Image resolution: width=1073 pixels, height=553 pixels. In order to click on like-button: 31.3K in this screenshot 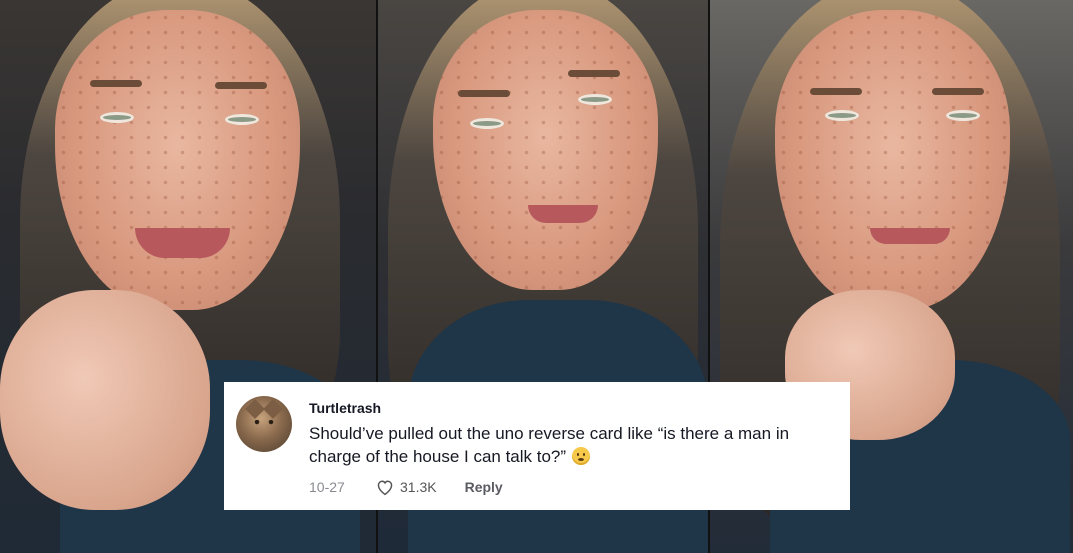, I will do `click(406, 487)`.